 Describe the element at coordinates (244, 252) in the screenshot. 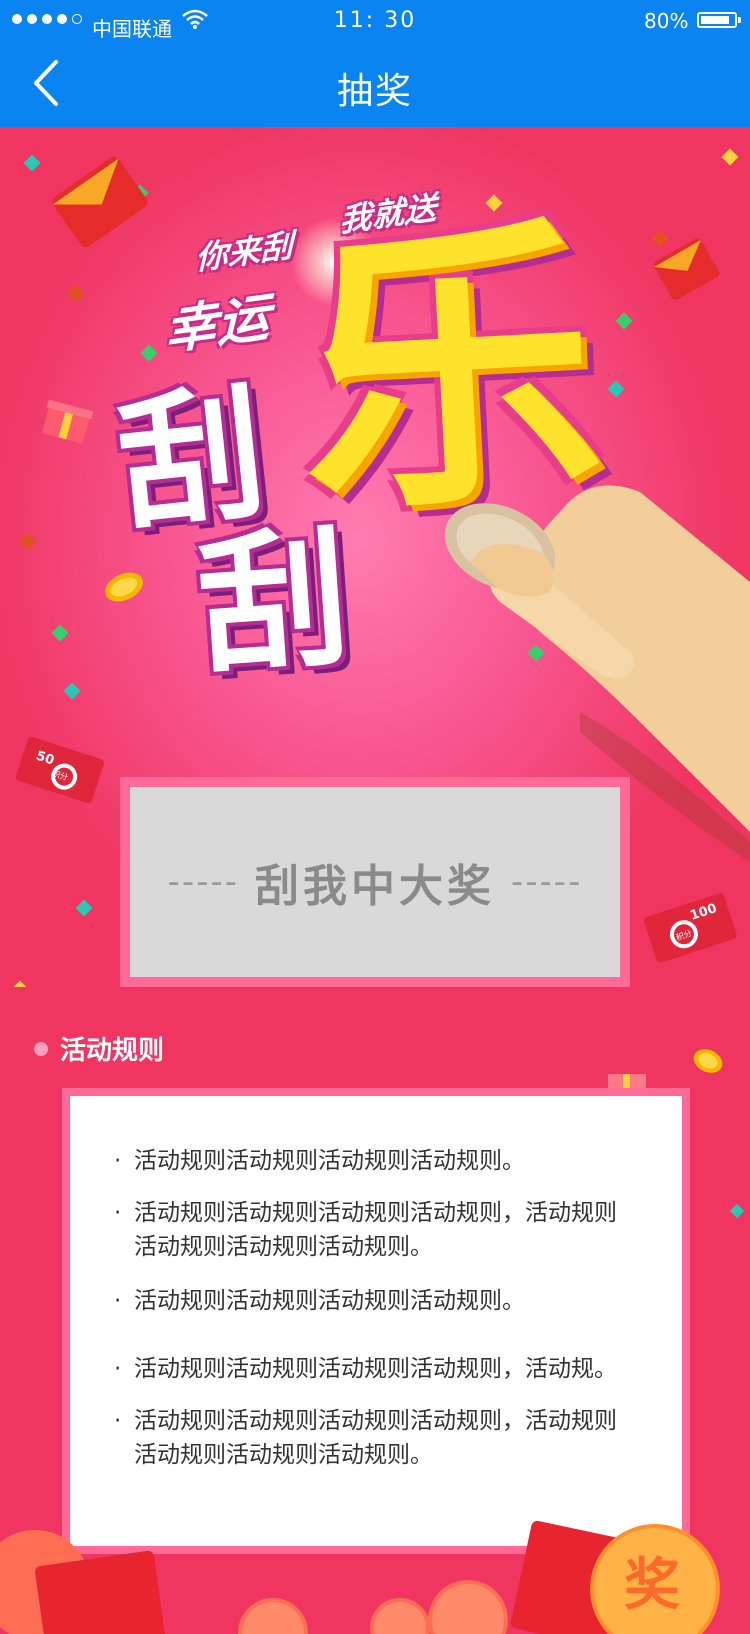

I see `slogan-ni-lai-gua: 你来刮` at that location.